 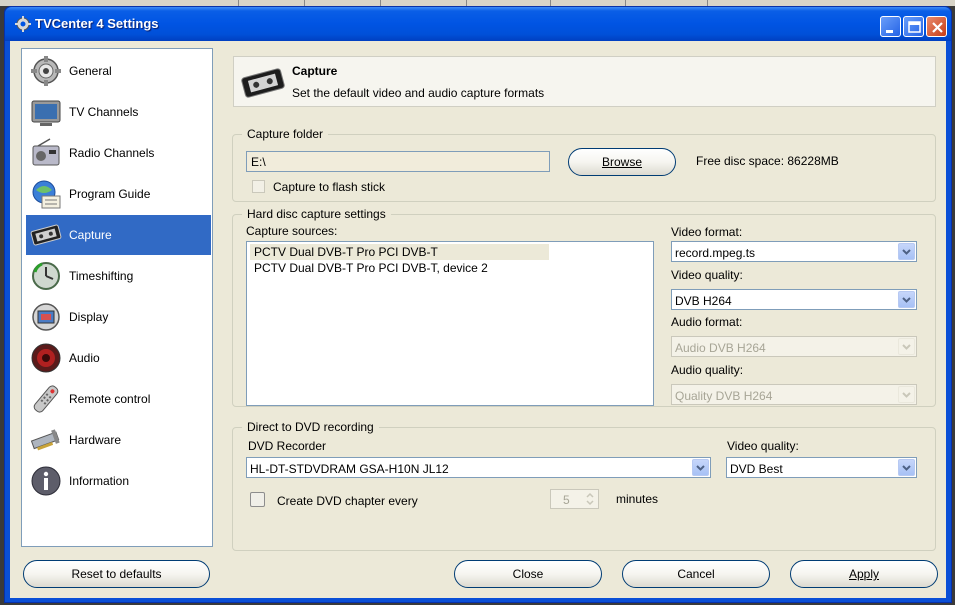 What do you see at coordinates (794, 251) in the screenshot?
I see `video-format-select: record.mpeg.ts` at bounding box center [794, 251].